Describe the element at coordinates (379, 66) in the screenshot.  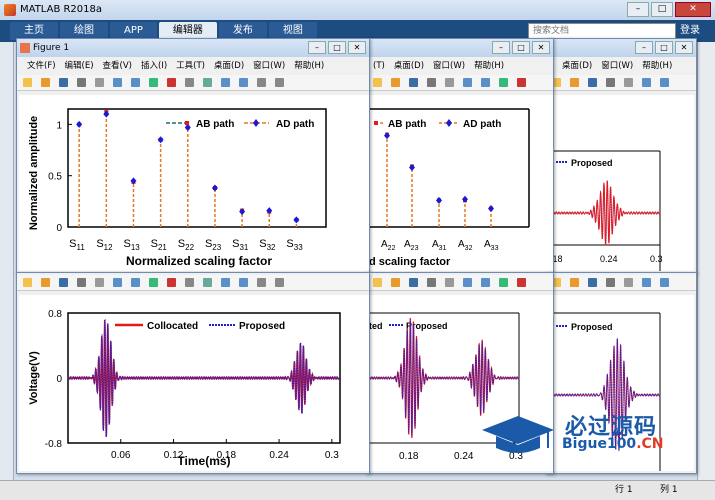
I see `menu-item: (T)` at that location.